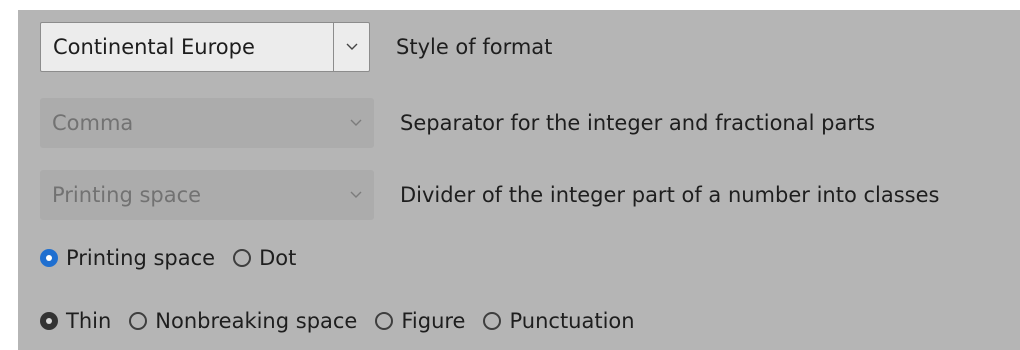  Describe the element at coordinates (474, 47) in the screenshot. I see `format-style-label: Style of format` at that location.